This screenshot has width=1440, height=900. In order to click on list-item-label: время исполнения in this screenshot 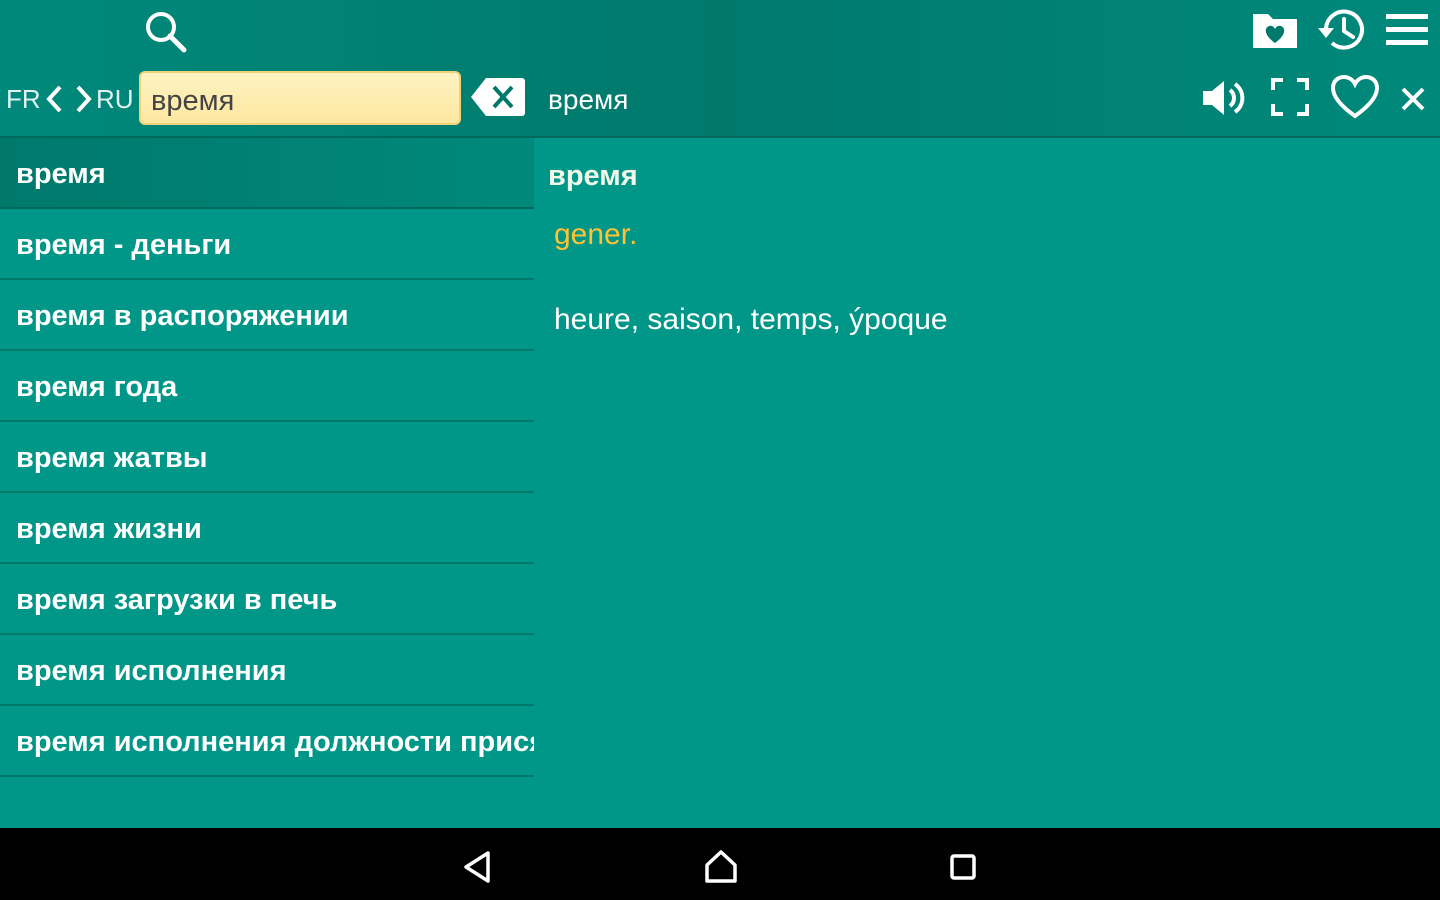, I will do `click(151, 670)`.